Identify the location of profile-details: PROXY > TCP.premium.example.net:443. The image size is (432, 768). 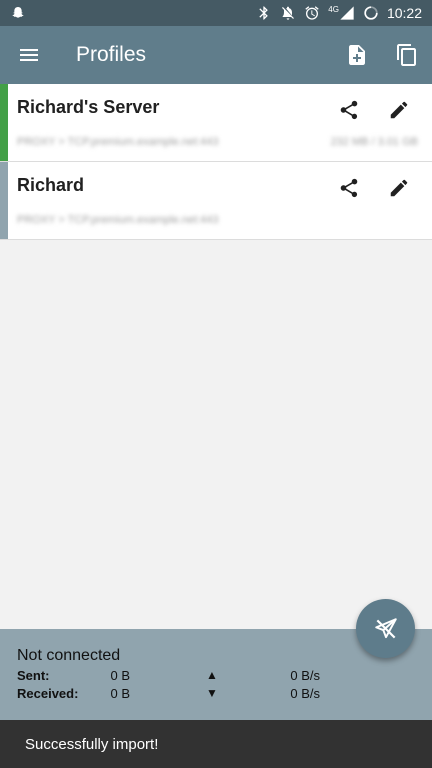
(217, 220).